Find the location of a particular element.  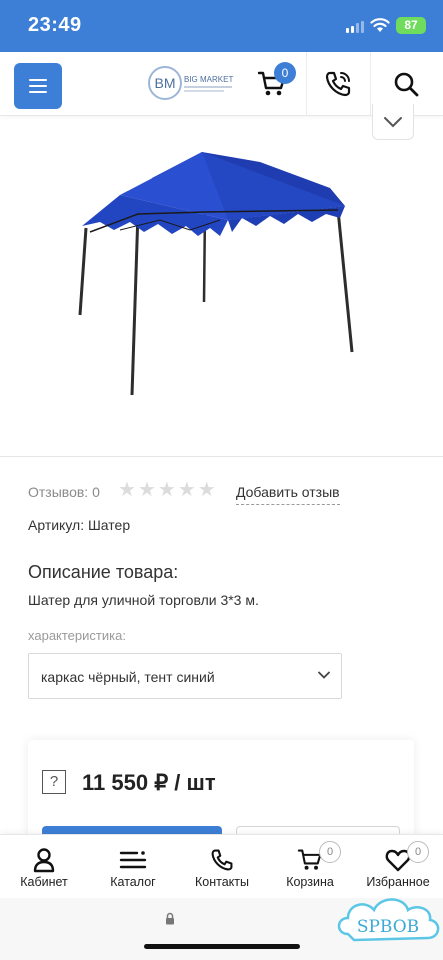

battery-icon: 87 is located at coordinates (411, 25).